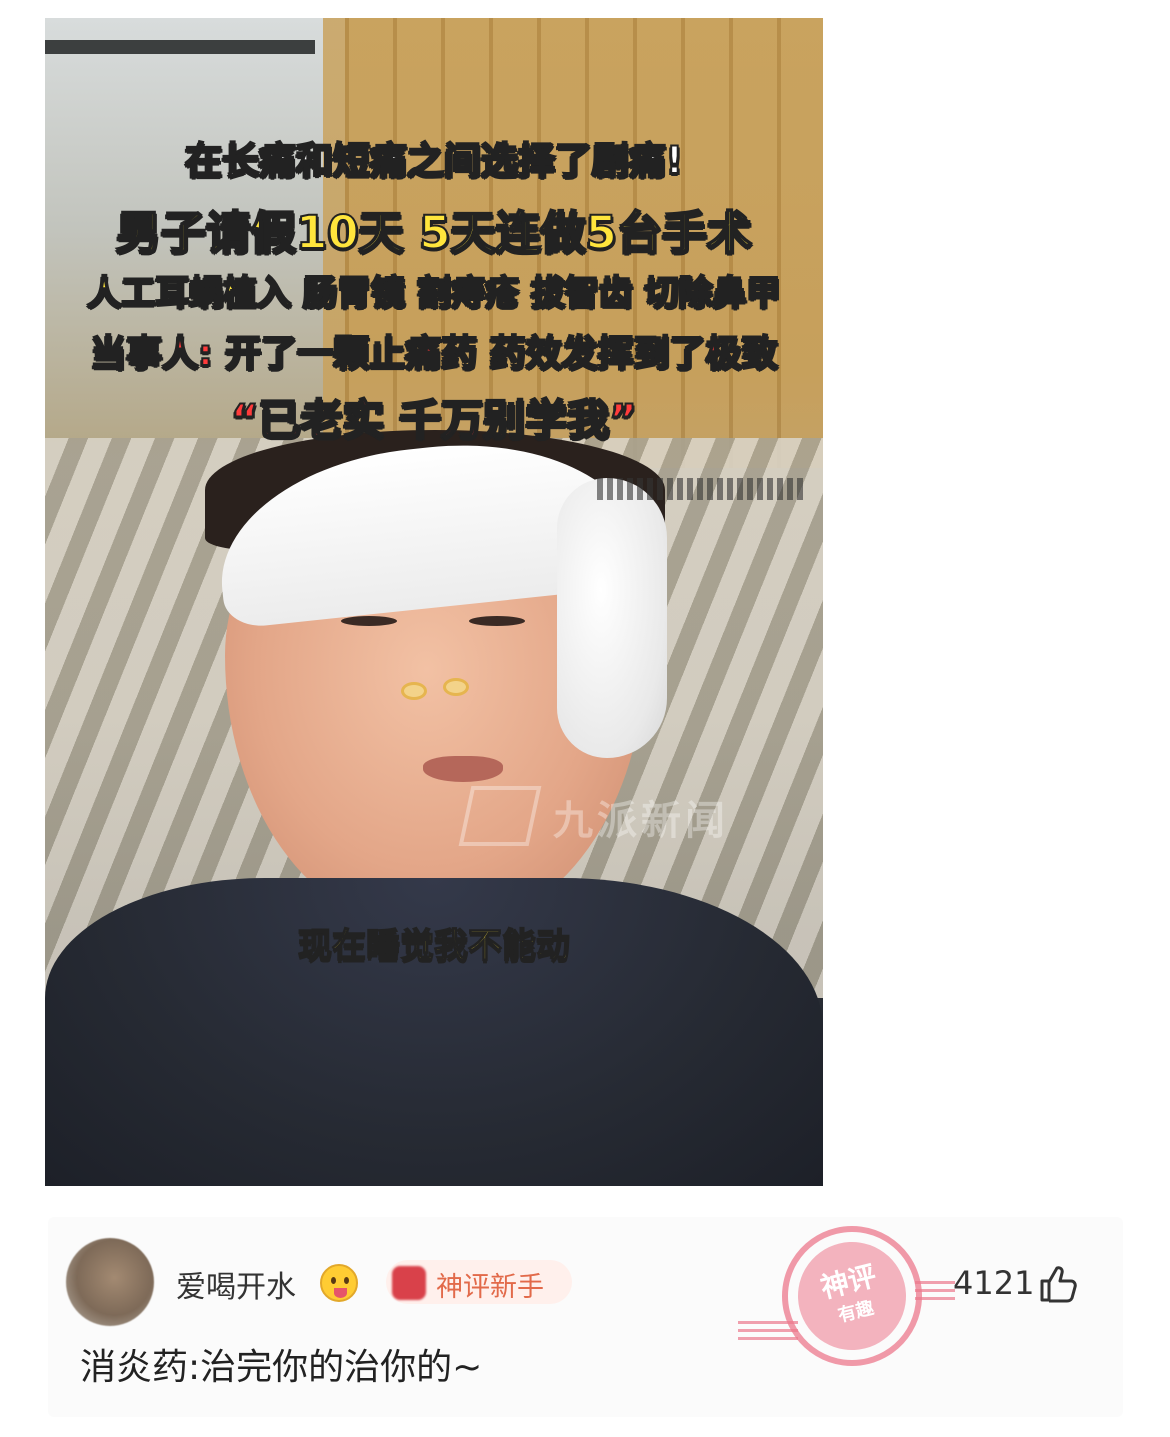 This screenshot has width=1170, height=1437. I want to click on left-eye, so click(369, 621).